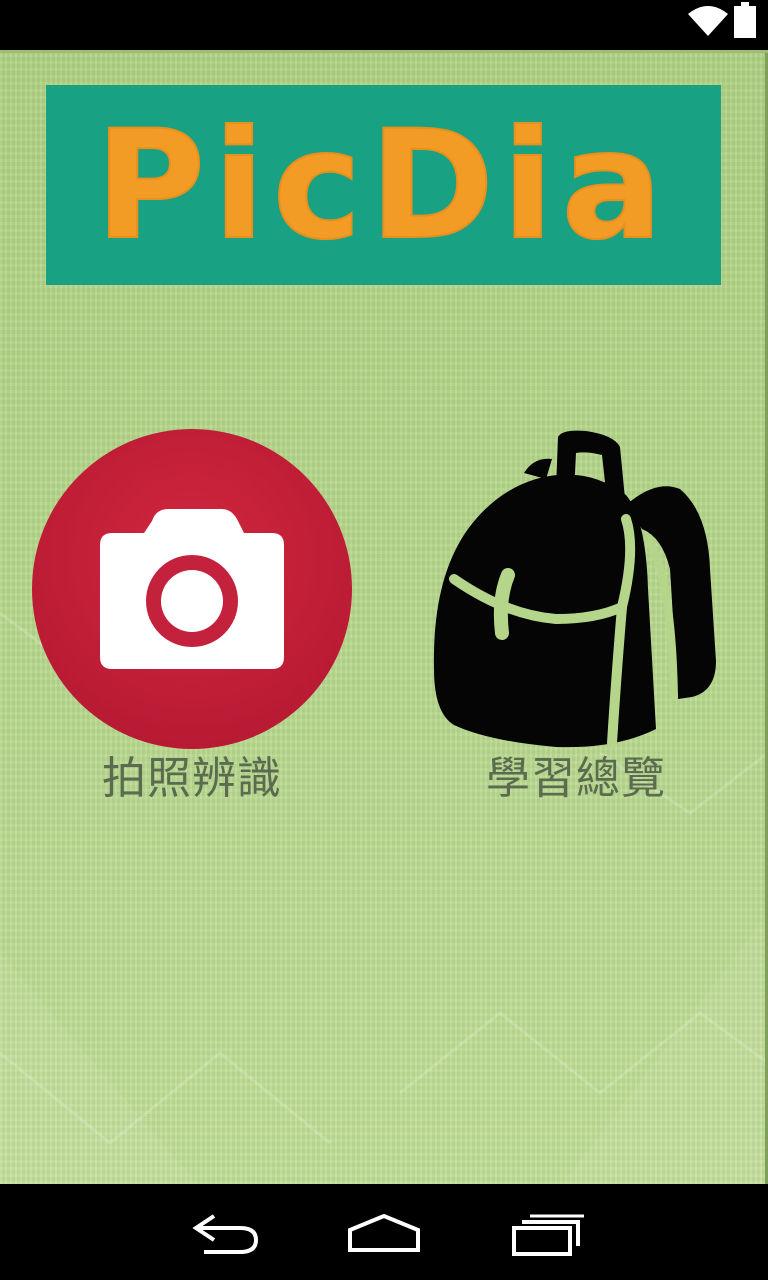 This screenshot has height=1280, width=768. I want to click on home-button, so click(384, 1232).